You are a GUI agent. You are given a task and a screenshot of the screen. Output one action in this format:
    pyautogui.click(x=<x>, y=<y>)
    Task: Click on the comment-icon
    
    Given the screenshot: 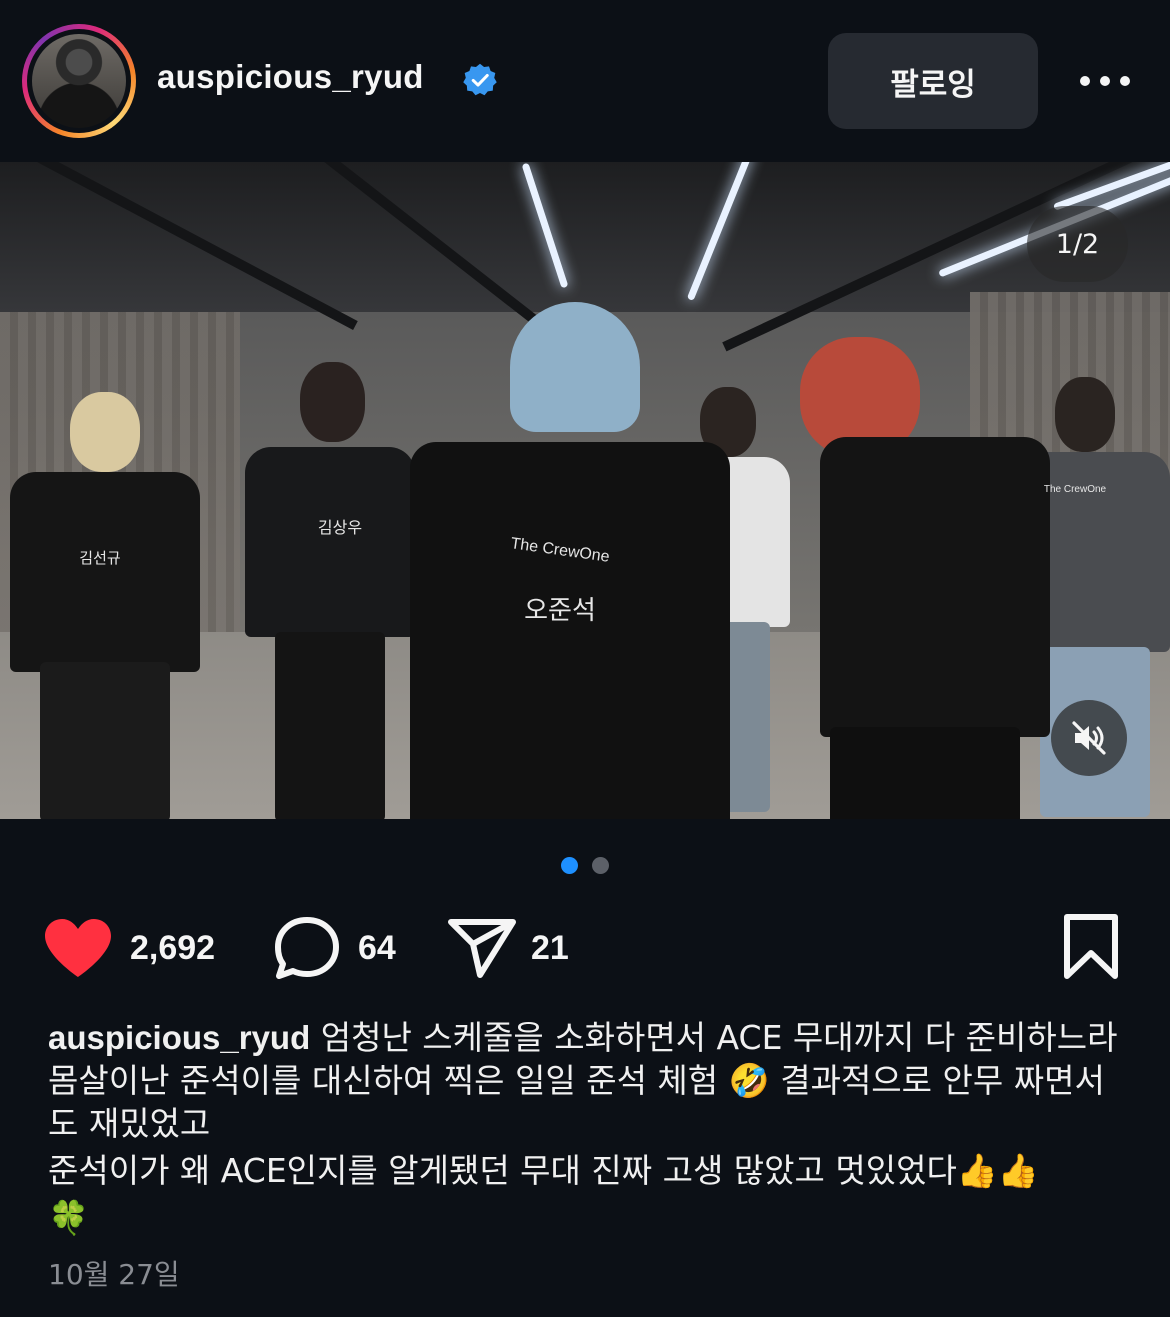 What is the action you would take?
    pyautogui.click(x=307, y=948)
    